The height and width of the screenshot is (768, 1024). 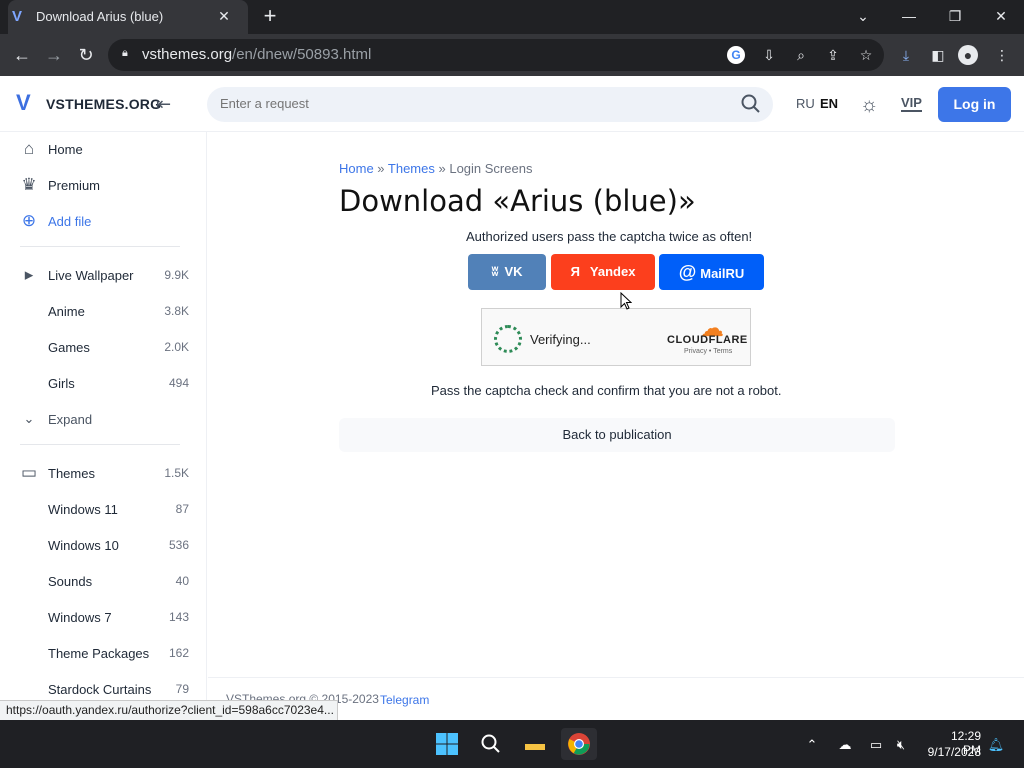 What do you see at coordinates (103, 474) in the screenshot?
I see `sidebar-item-themes: ▭ Themes 1.5K` at bounding box center [103, 474].